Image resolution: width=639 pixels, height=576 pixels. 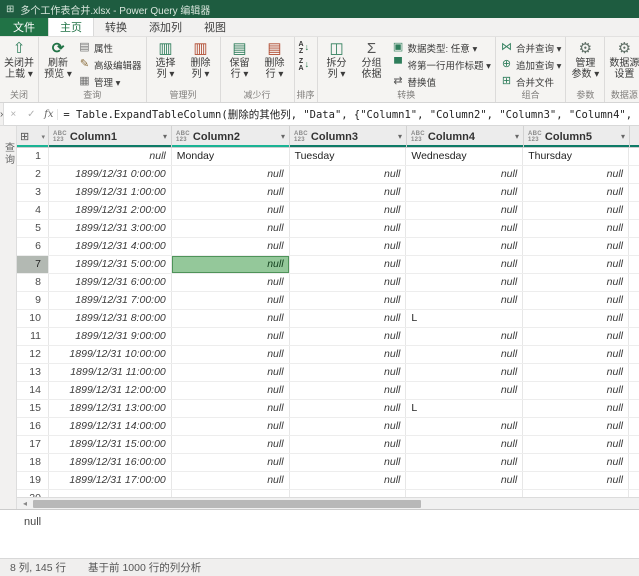 I want to click on ribbon-button: ▤ 删除行 ▾, so click(x=275, y=59).